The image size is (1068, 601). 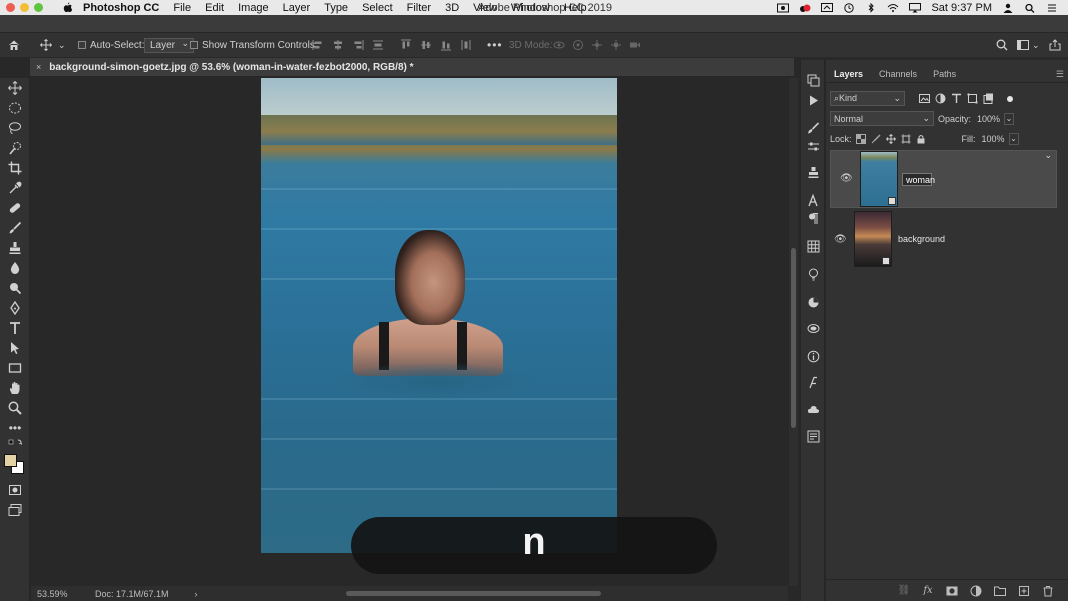 What do you see at coordinates (924, 98) in the screenshot?
I see `pixel-filter-icon` at bounding box center [924, 98].